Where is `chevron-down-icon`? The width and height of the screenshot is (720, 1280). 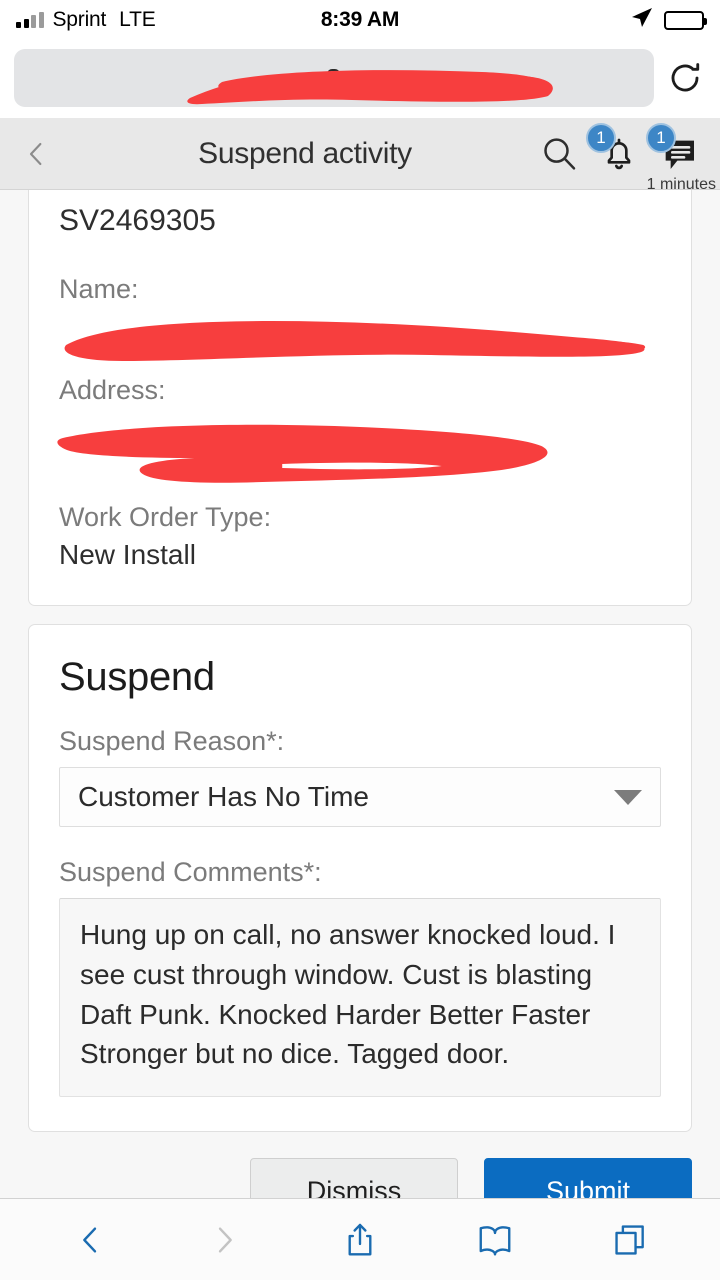 chevron-down-icon is located at coordinates (628, 797).